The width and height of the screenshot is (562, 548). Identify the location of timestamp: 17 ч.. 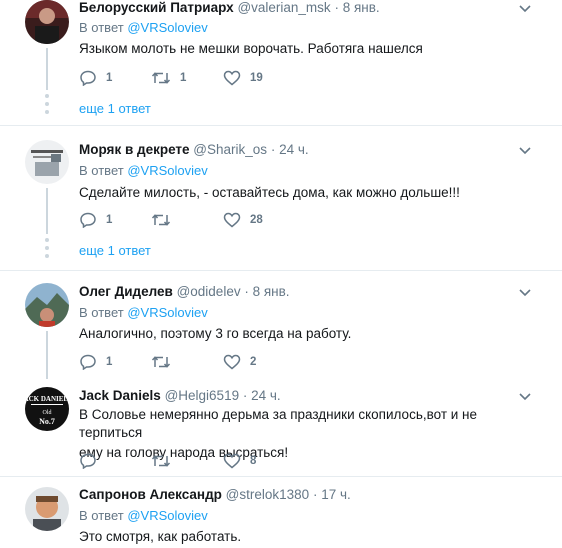
(336, 494).